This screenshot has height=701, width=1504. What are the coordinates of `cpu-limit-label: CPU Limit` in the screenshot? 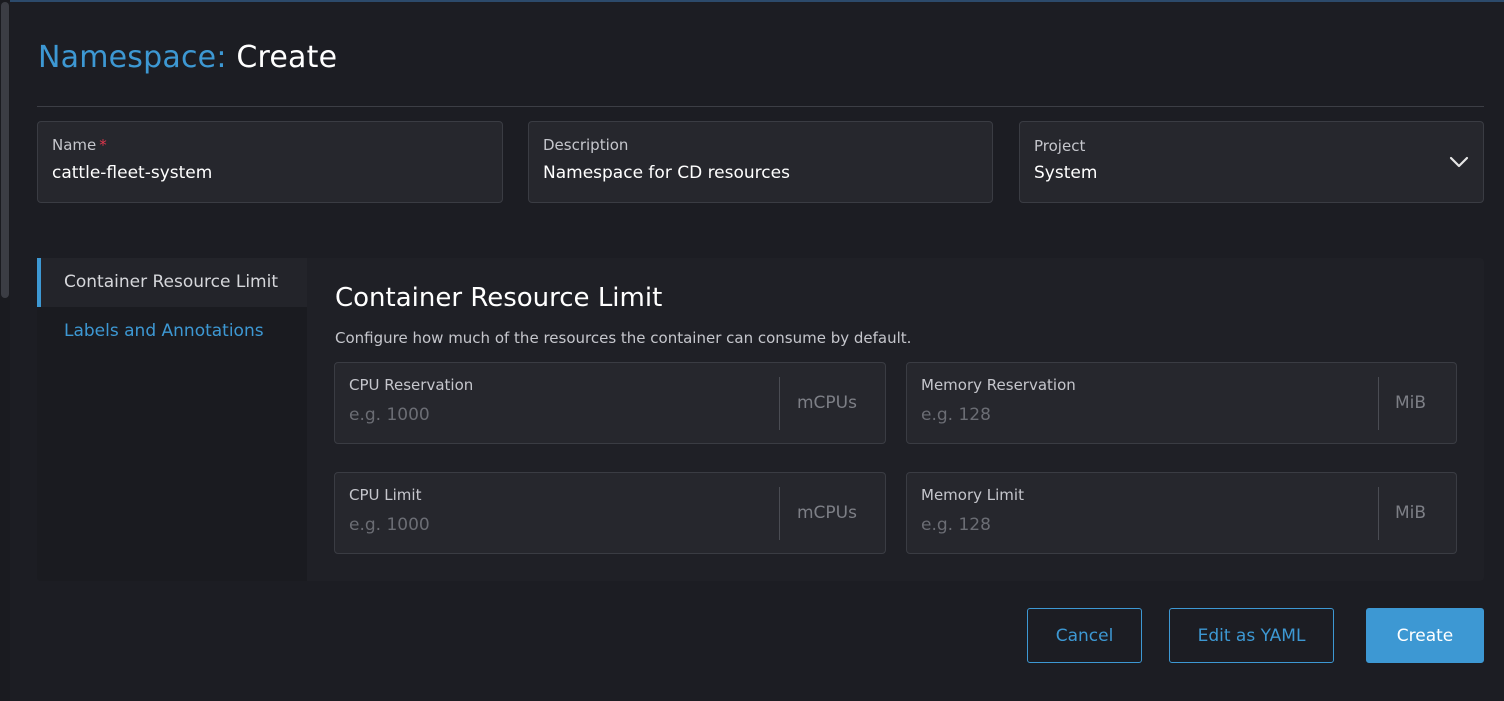 It's located at (385, 495).